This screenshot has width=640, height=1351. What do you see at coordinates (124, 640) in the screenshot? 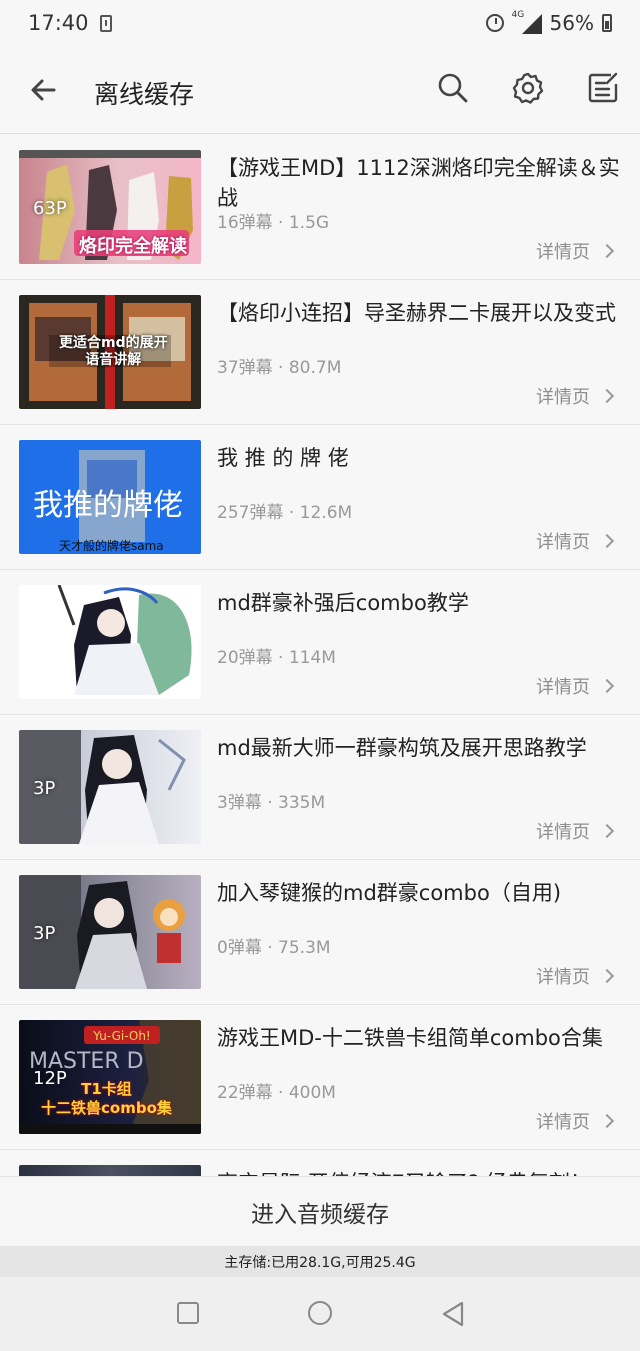
I see `thumbnail-art` at bounding box center [124, 640].